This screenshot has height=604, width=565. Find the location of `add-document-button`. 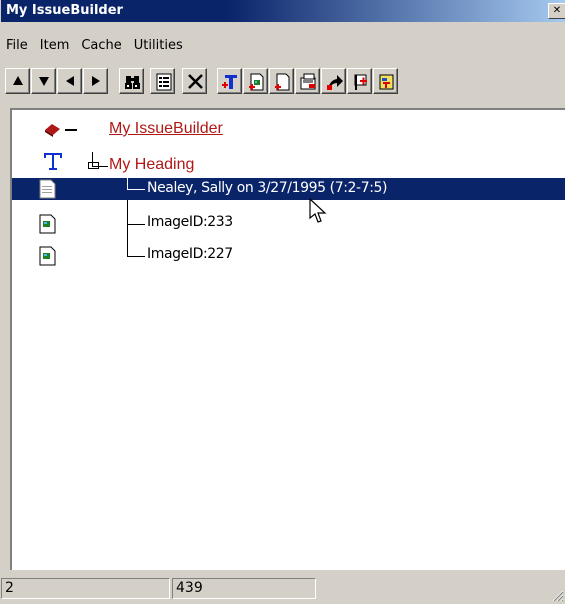

add-document-button is located at coordinates (281, 81).